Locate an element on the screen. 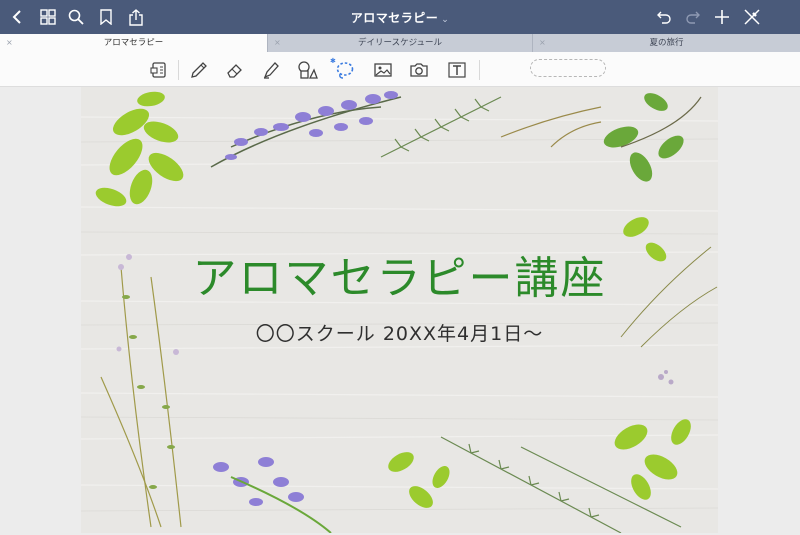 The width and height of the screenshot is (800, 535). lasso-selection-preview is located at coordinates (568, 68).